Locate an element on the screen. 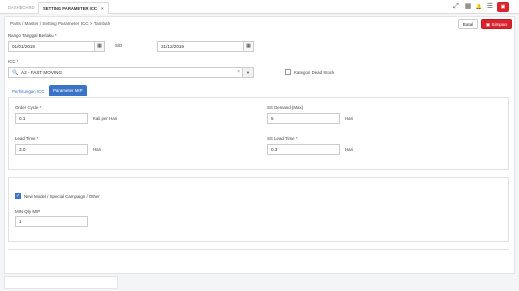 Image resolution: width=519 pixels, height=291 pixels. tab-dashboard-label: DASHBOARD is located at coordinates (21, 7).